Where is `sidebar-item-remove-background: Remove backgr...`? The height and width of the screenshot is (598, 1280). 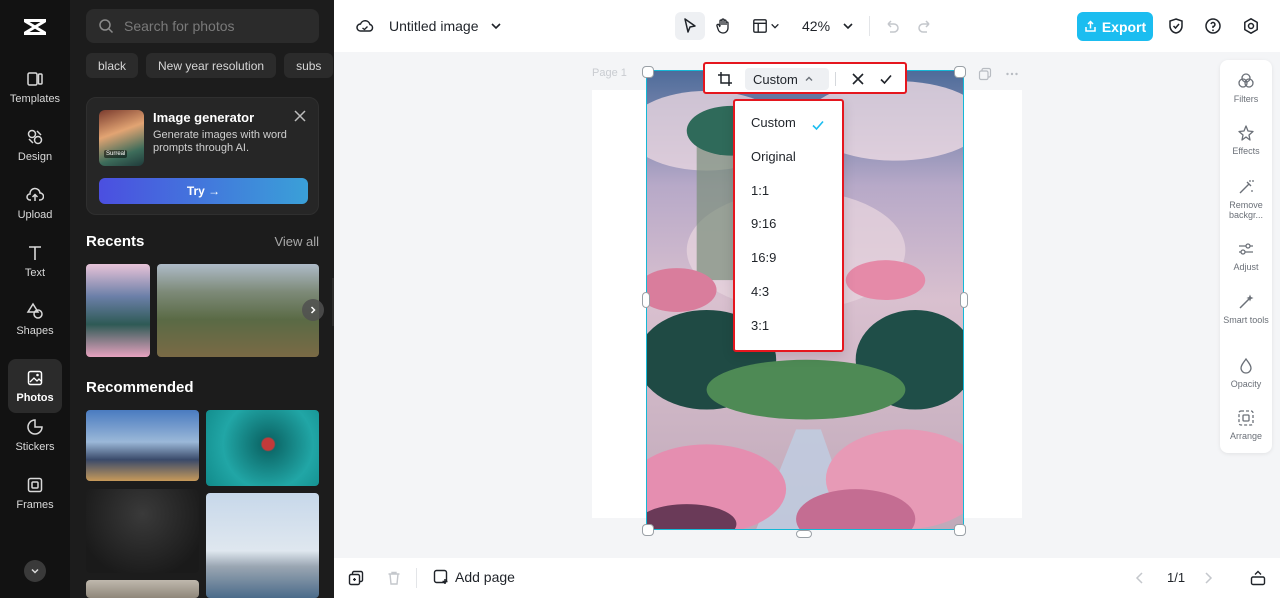
sidebar-item-remove-background: Remove backgr... is located at coordinates (1246, 199).